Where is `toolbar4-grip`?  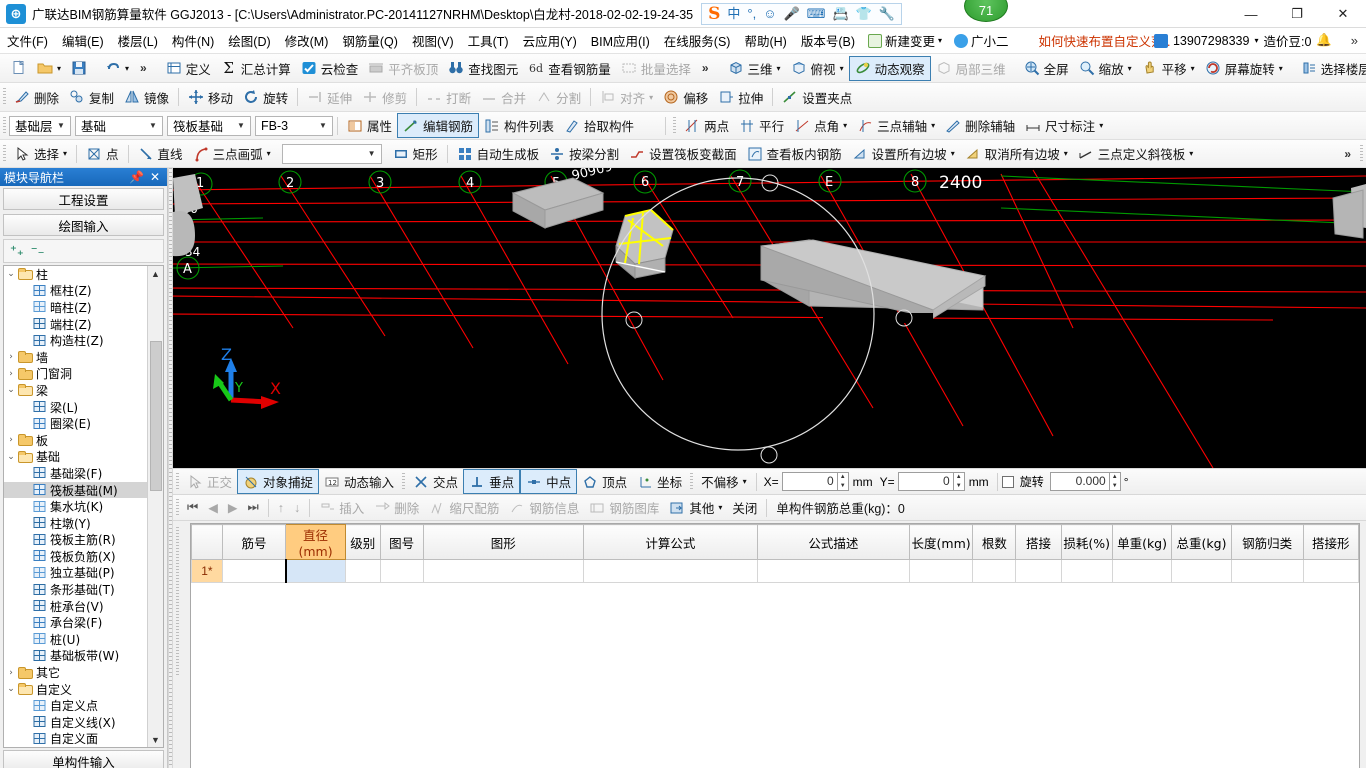 toolbar4-grip is located at coordinates (4, 153).